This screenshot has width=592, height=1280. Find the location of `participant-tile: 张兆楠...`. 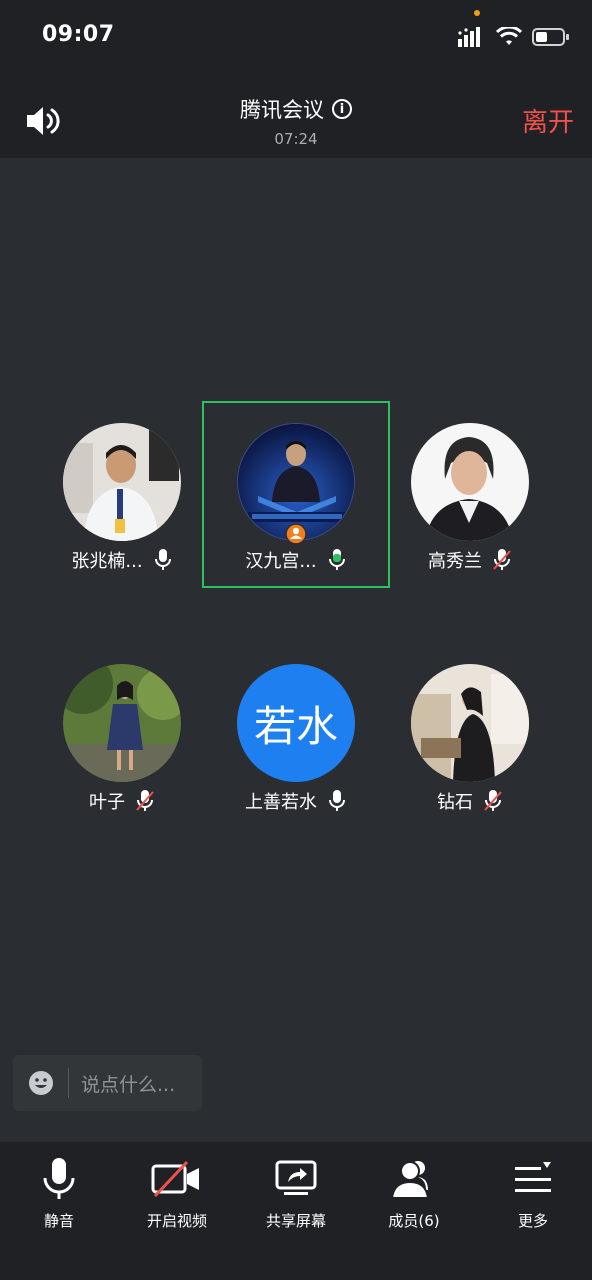

participant-tile: 张兆楠... is located at coordinates (122, 498).